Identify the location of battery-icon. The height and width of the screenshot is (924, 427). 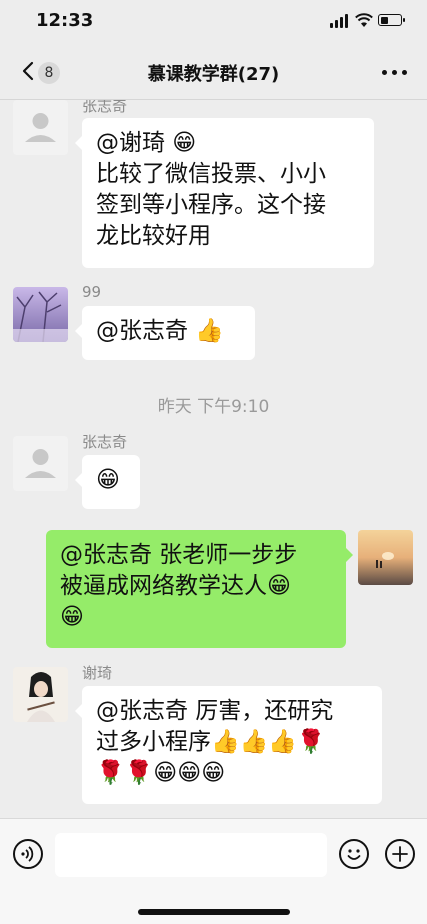
(391, 20).